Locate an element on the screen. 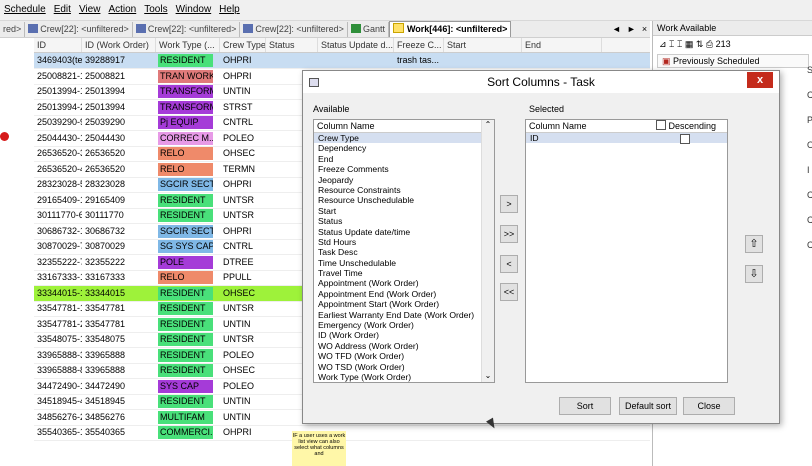  available-column-item: Resource Constraints is located at coordinates (404, 190).